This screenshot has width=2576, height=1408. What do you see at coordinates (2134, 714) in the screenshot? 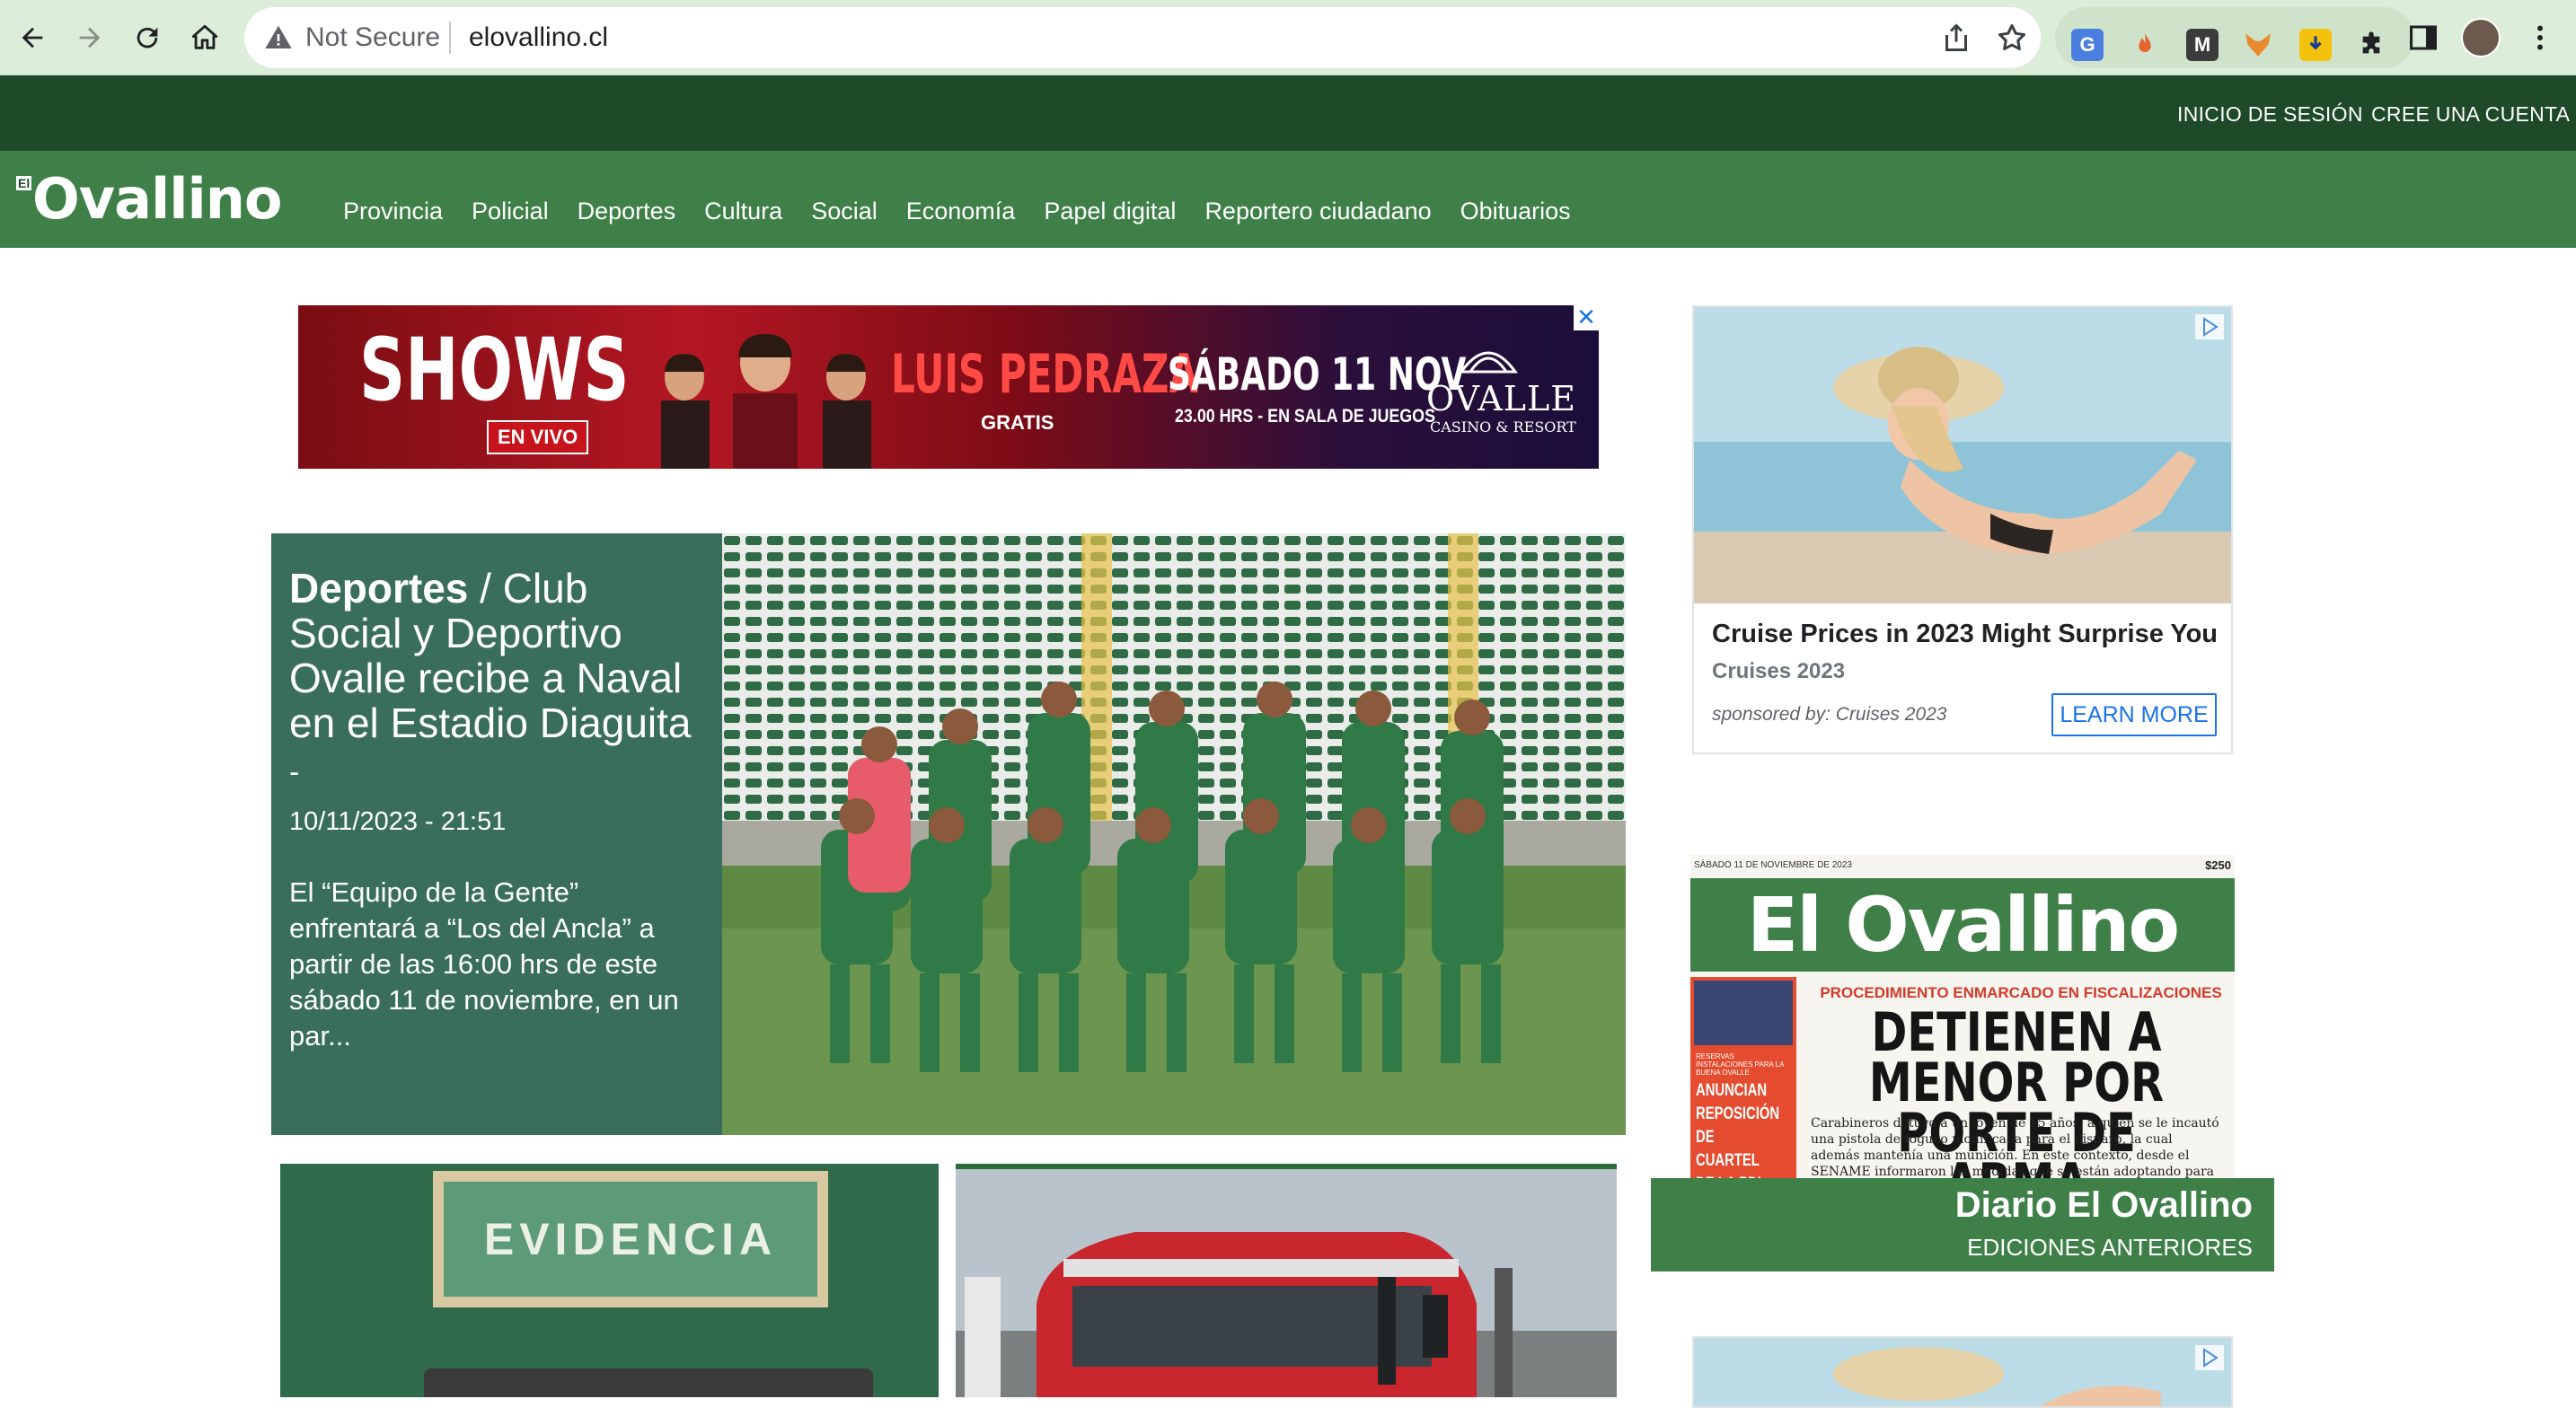
I see `learn-more-button: LEARN MORE` at bounding box center [2134, 714].